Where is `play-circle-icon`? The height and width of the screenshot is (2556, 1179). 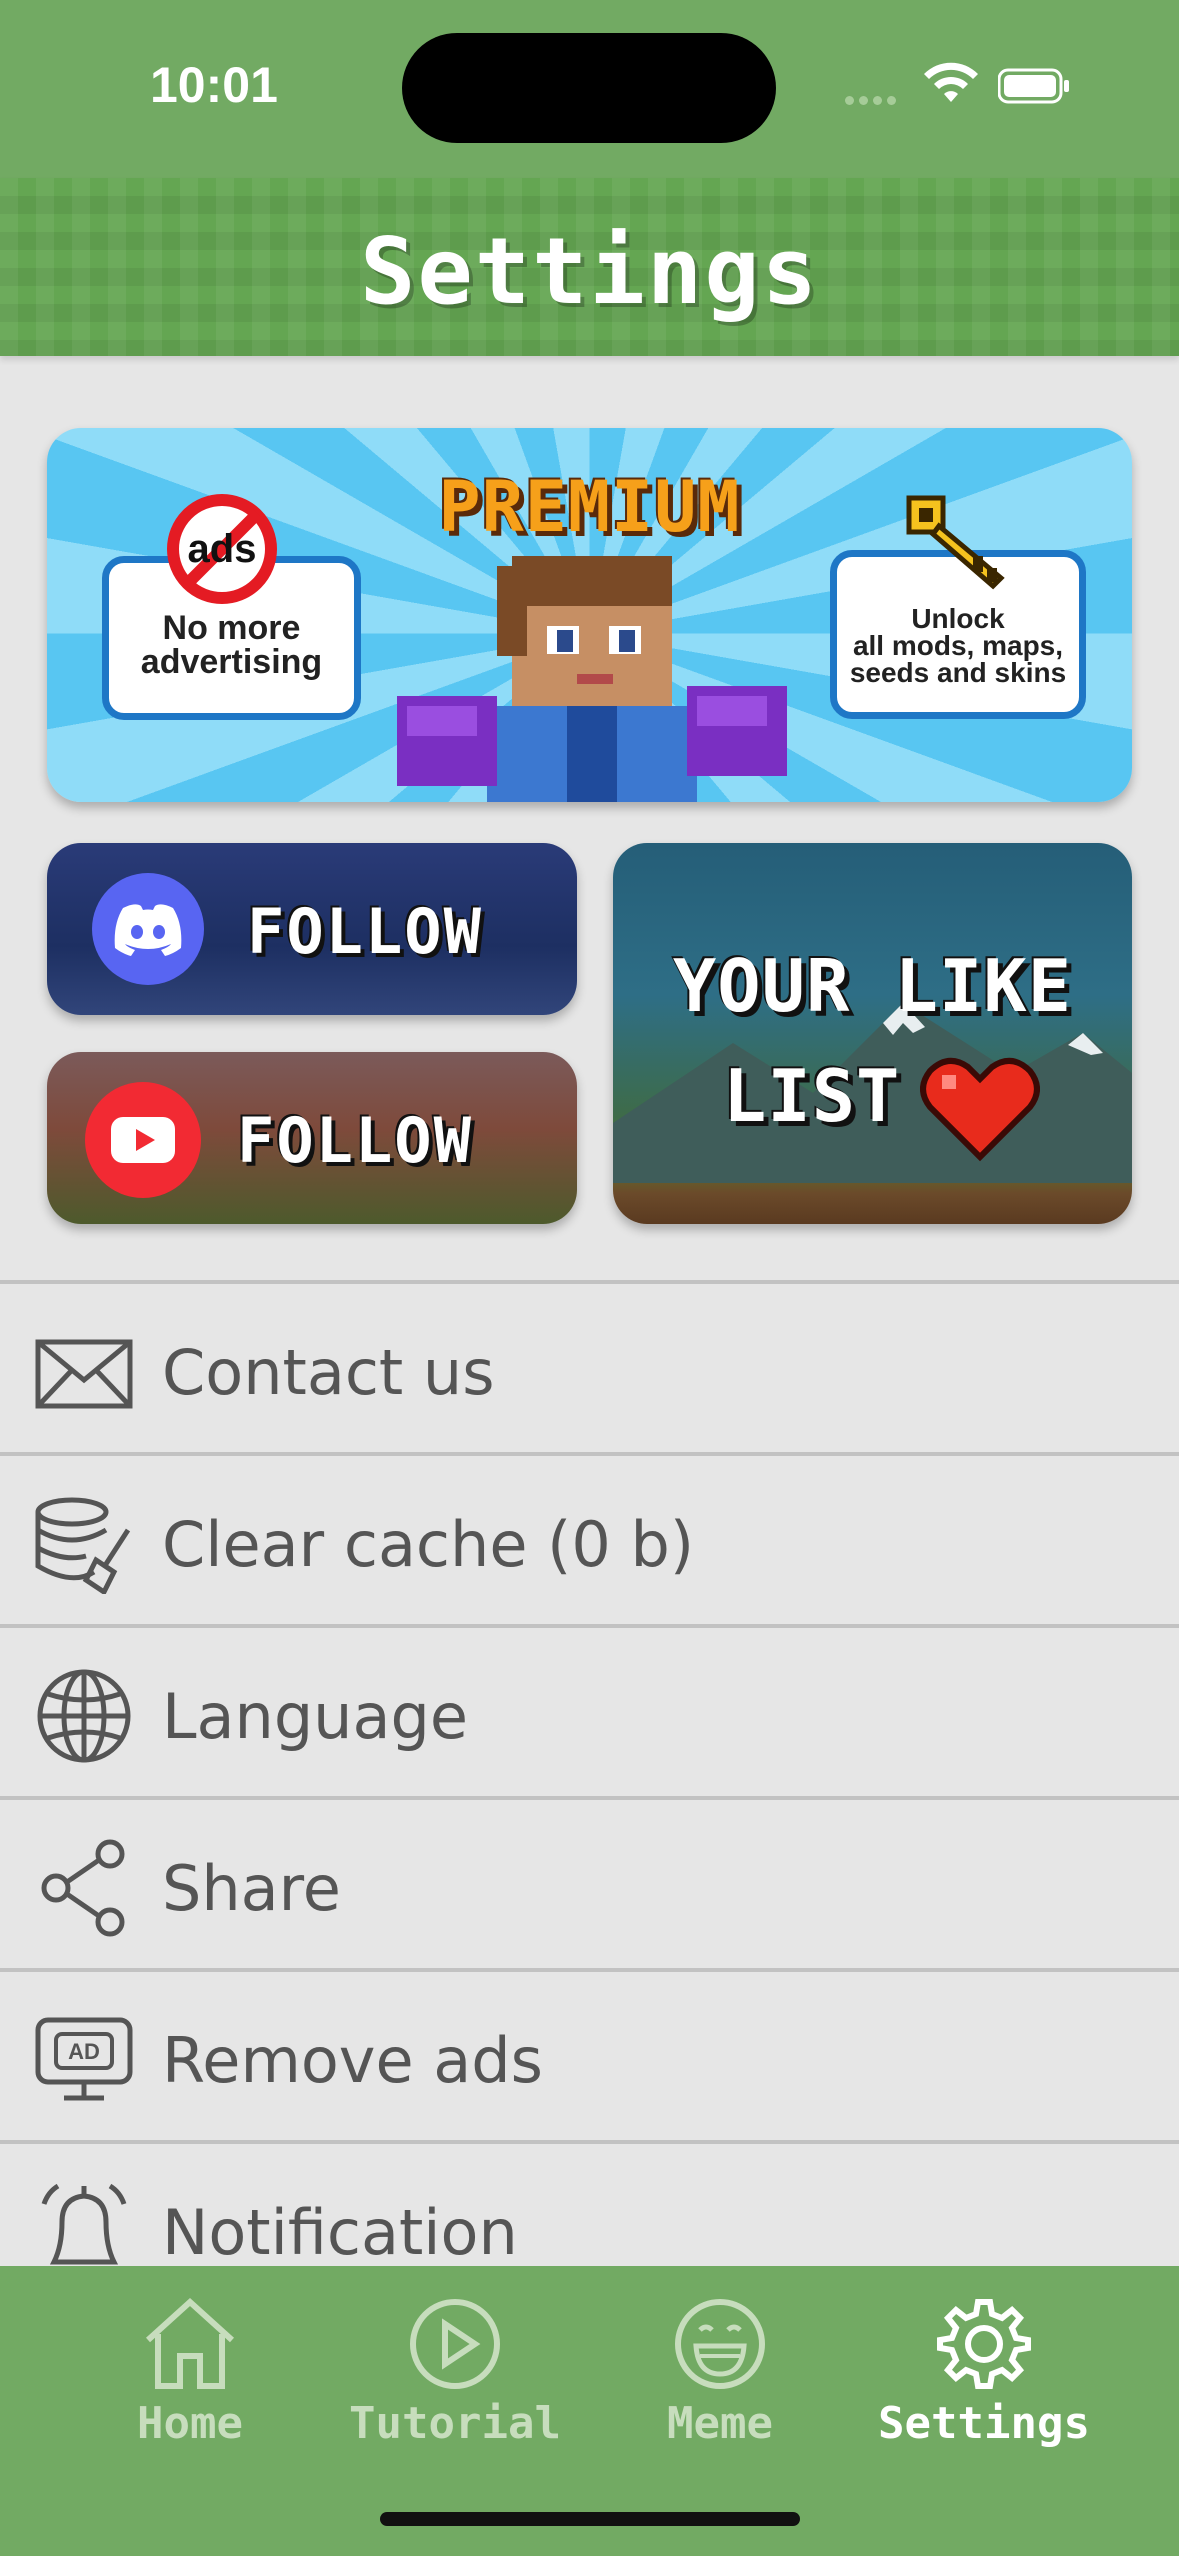
play-circle-icon is located at coordinates (455, 2344).